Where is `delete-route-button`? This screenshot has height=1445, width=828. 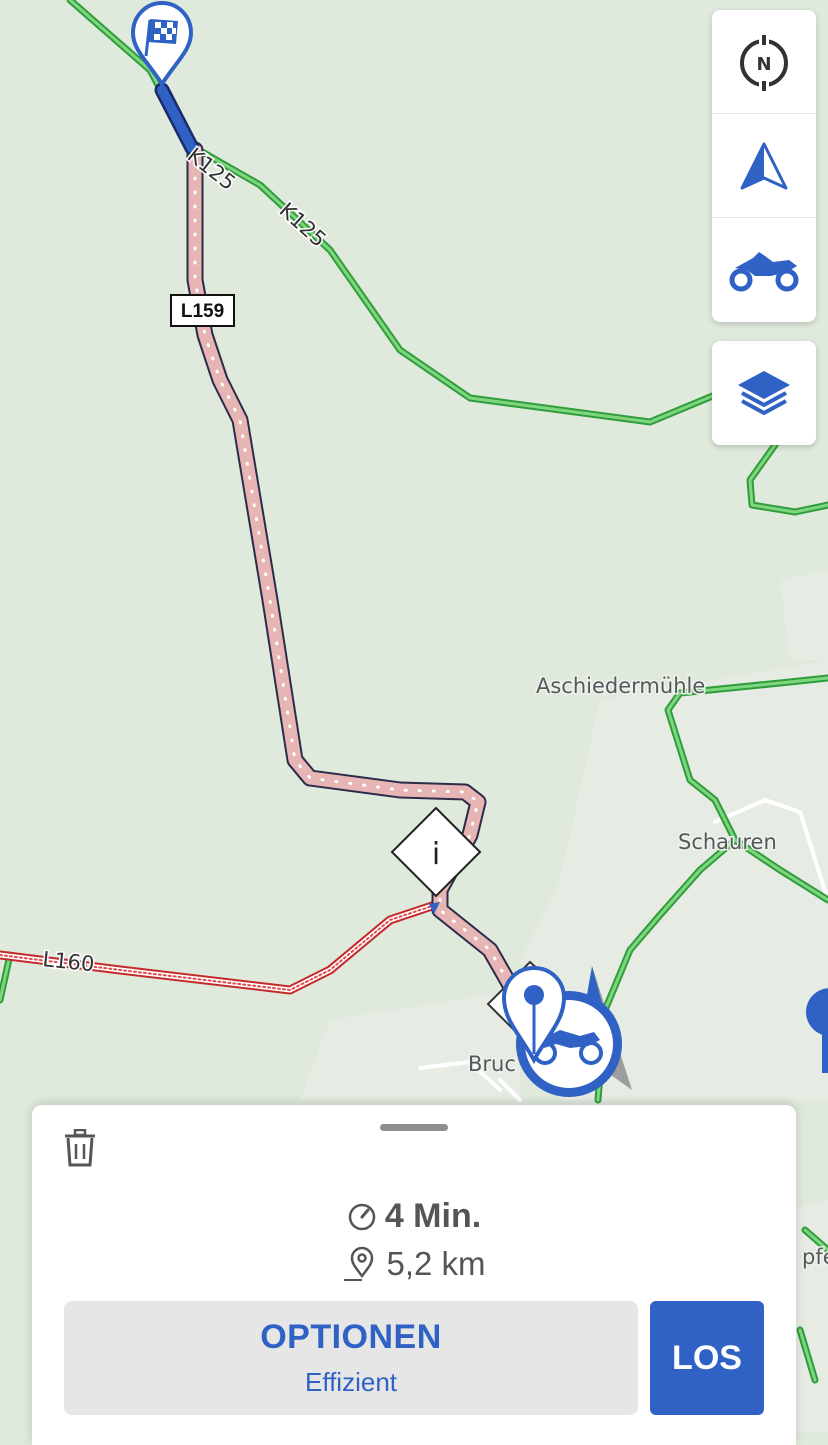 delete-route-button is located at coordinates (80, 1150).